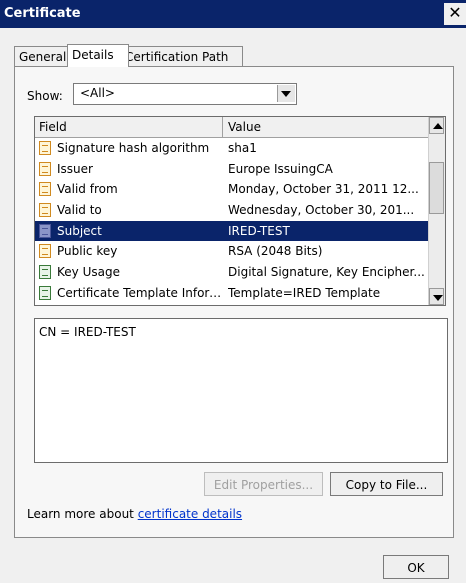 The height and width of the screenshot is (583, 466). What do you see at coordinates (45, 96) in the screenshot?
I see `show-label: Show:` at bounding box center [45, 96].